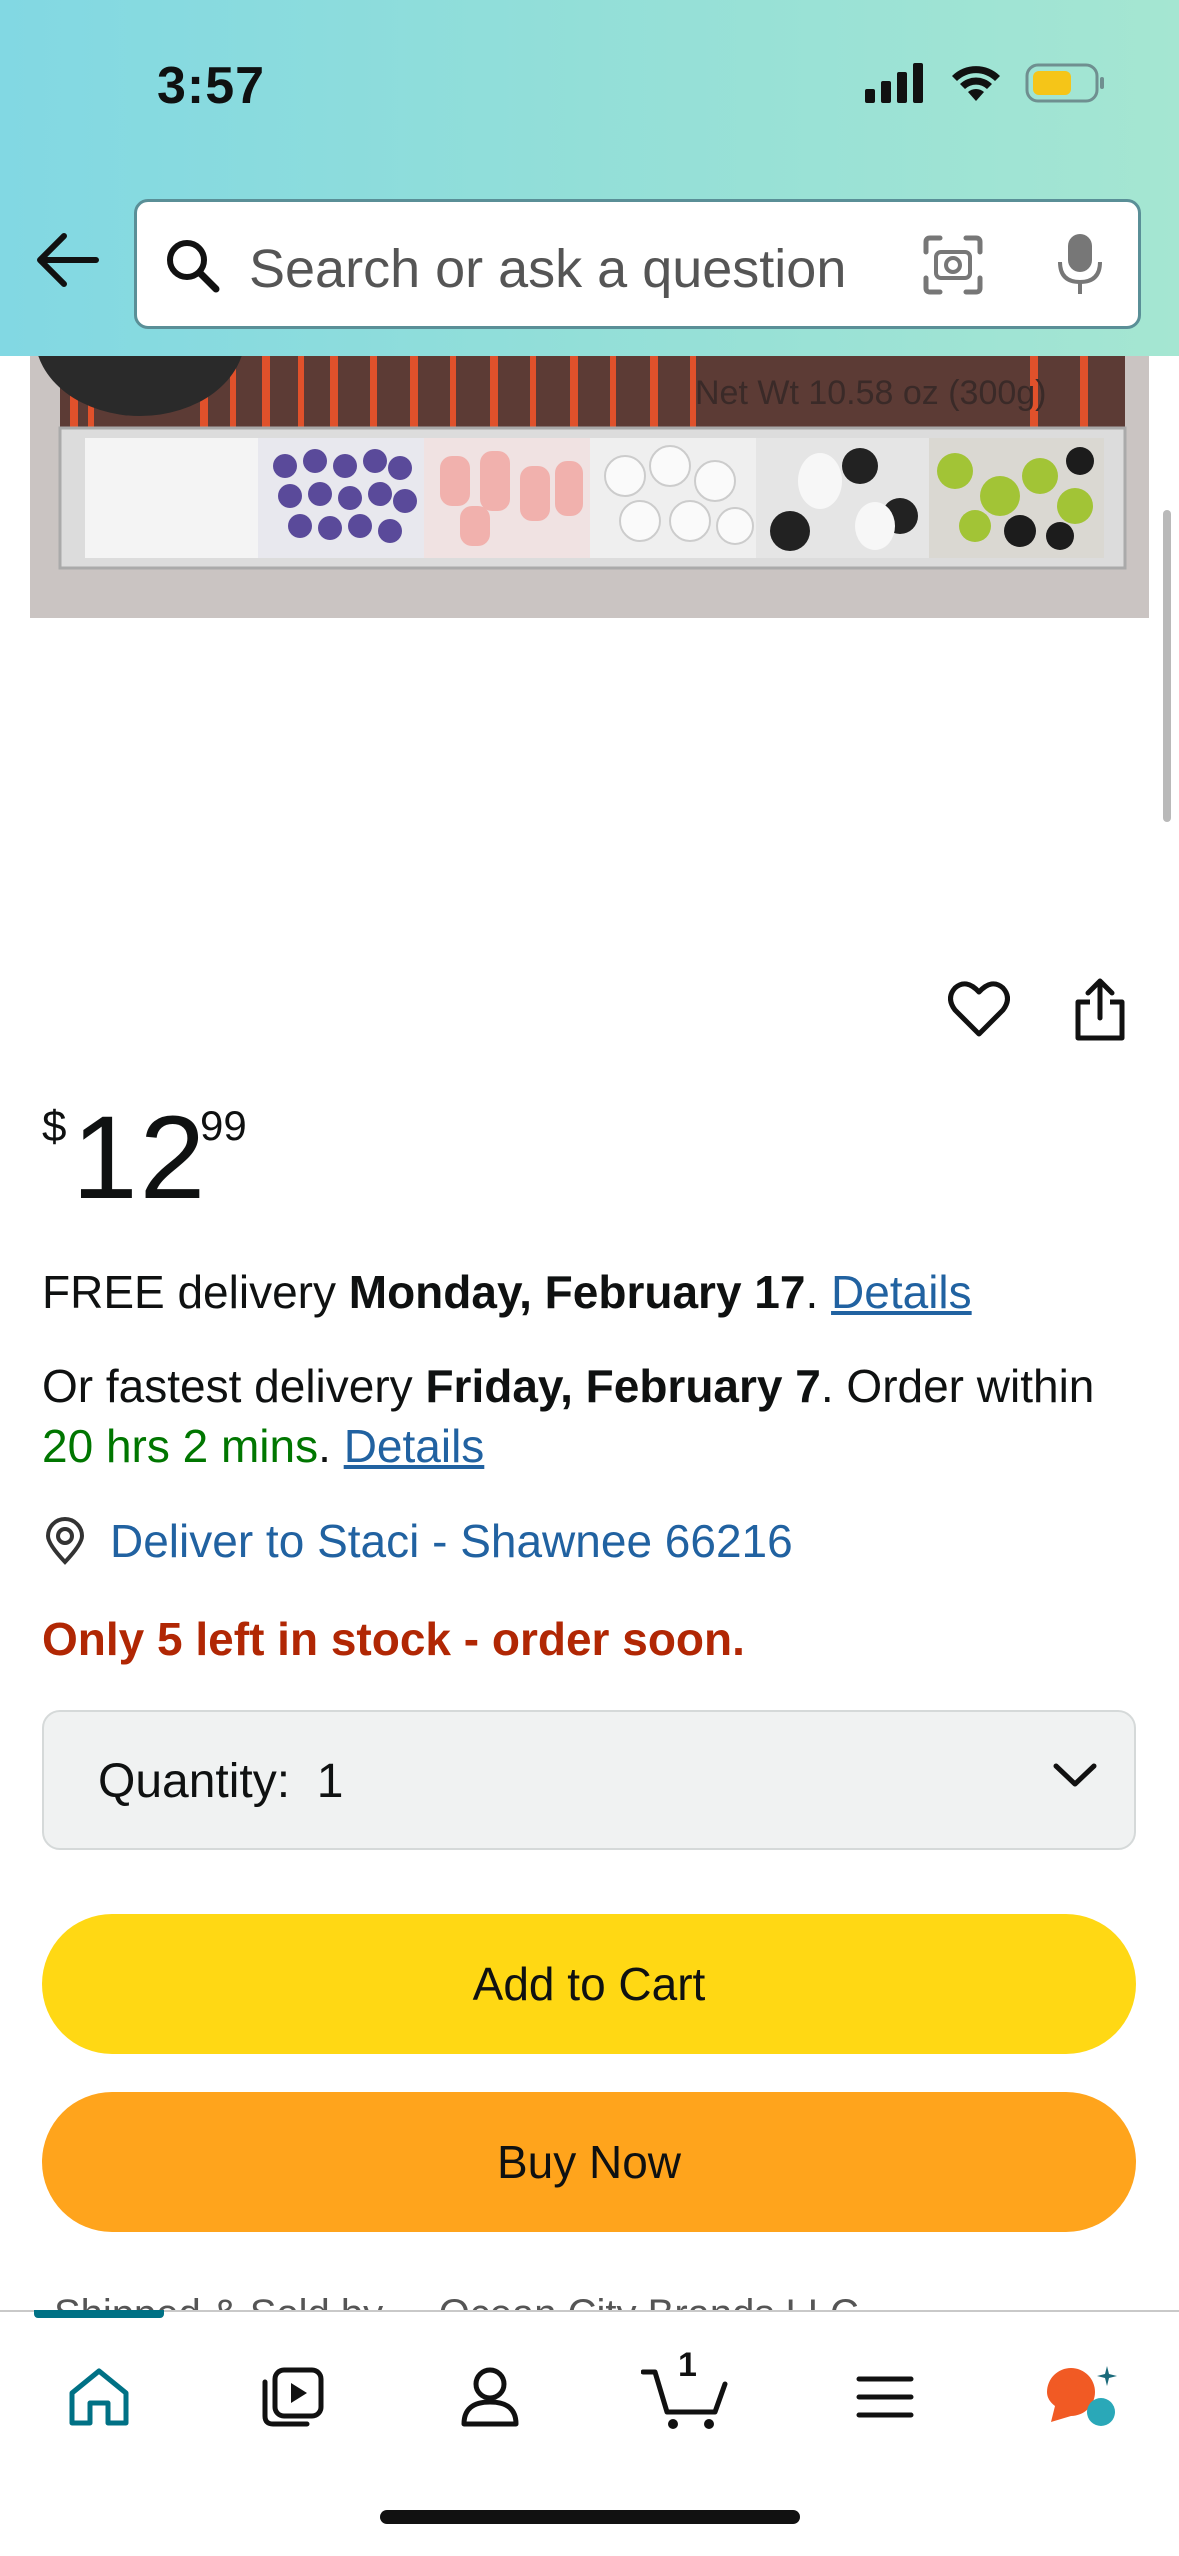 The image size is (1179, 2556). I want to click on signal-icon, so click(894, 83).